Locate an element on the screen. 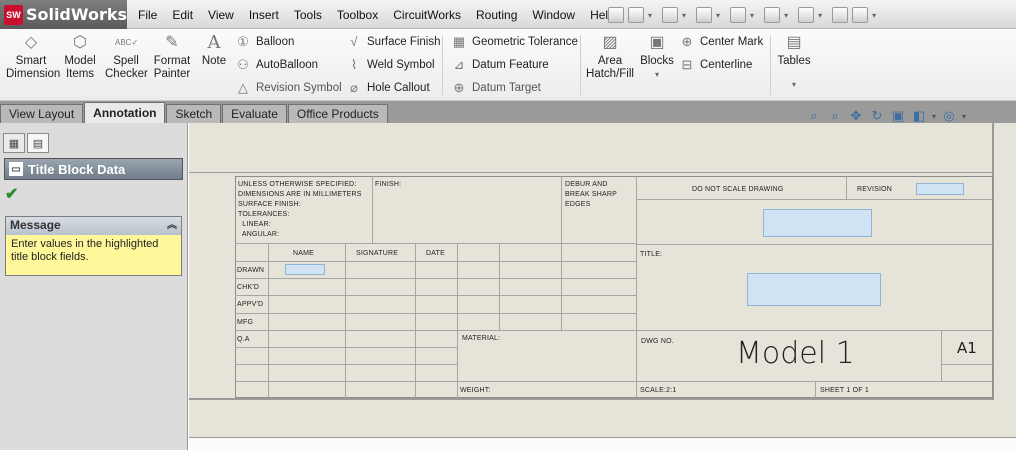 The width and height of the screenshot is (1016, 450). undo-dropdown-icon: ▾ is located at coordinates (786, 15).